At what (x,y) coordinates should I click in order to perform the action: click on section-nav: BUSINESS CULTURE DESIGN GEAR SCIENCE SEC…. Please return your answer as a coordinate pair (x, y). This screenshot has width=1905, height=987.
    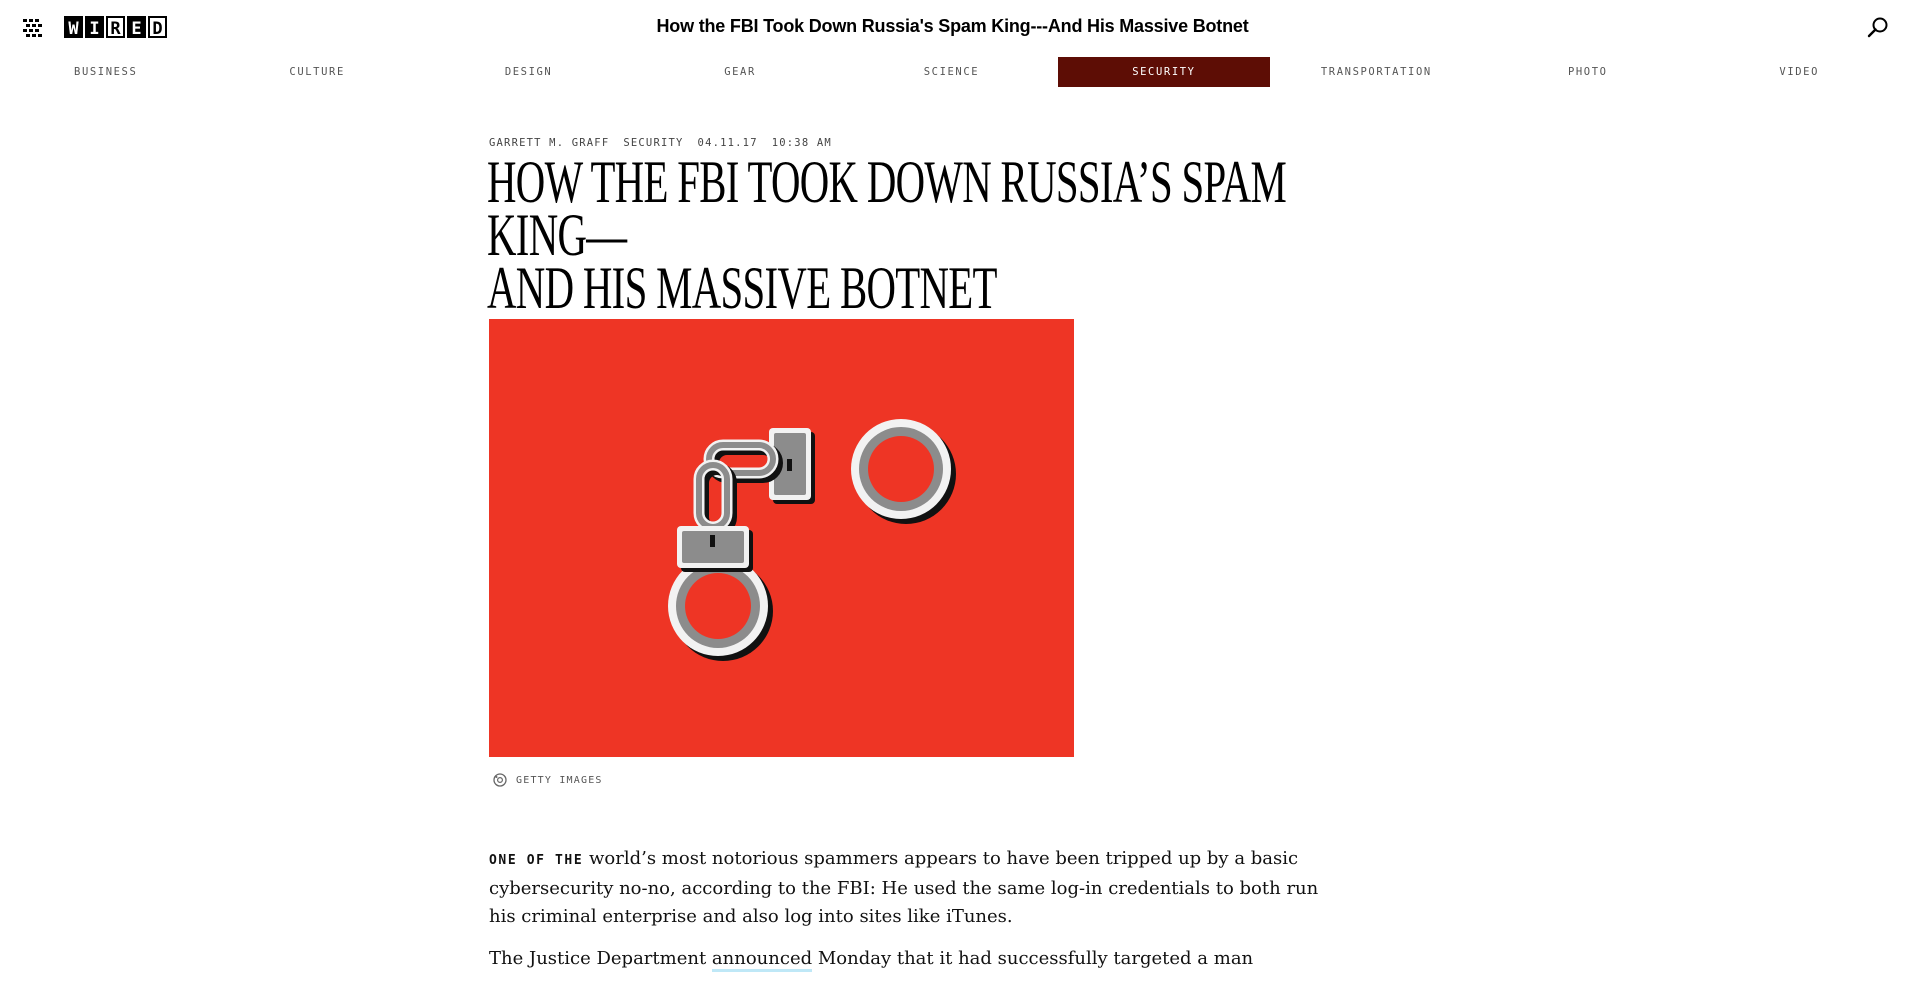
    Looking at the image, I should click on (952, 72).